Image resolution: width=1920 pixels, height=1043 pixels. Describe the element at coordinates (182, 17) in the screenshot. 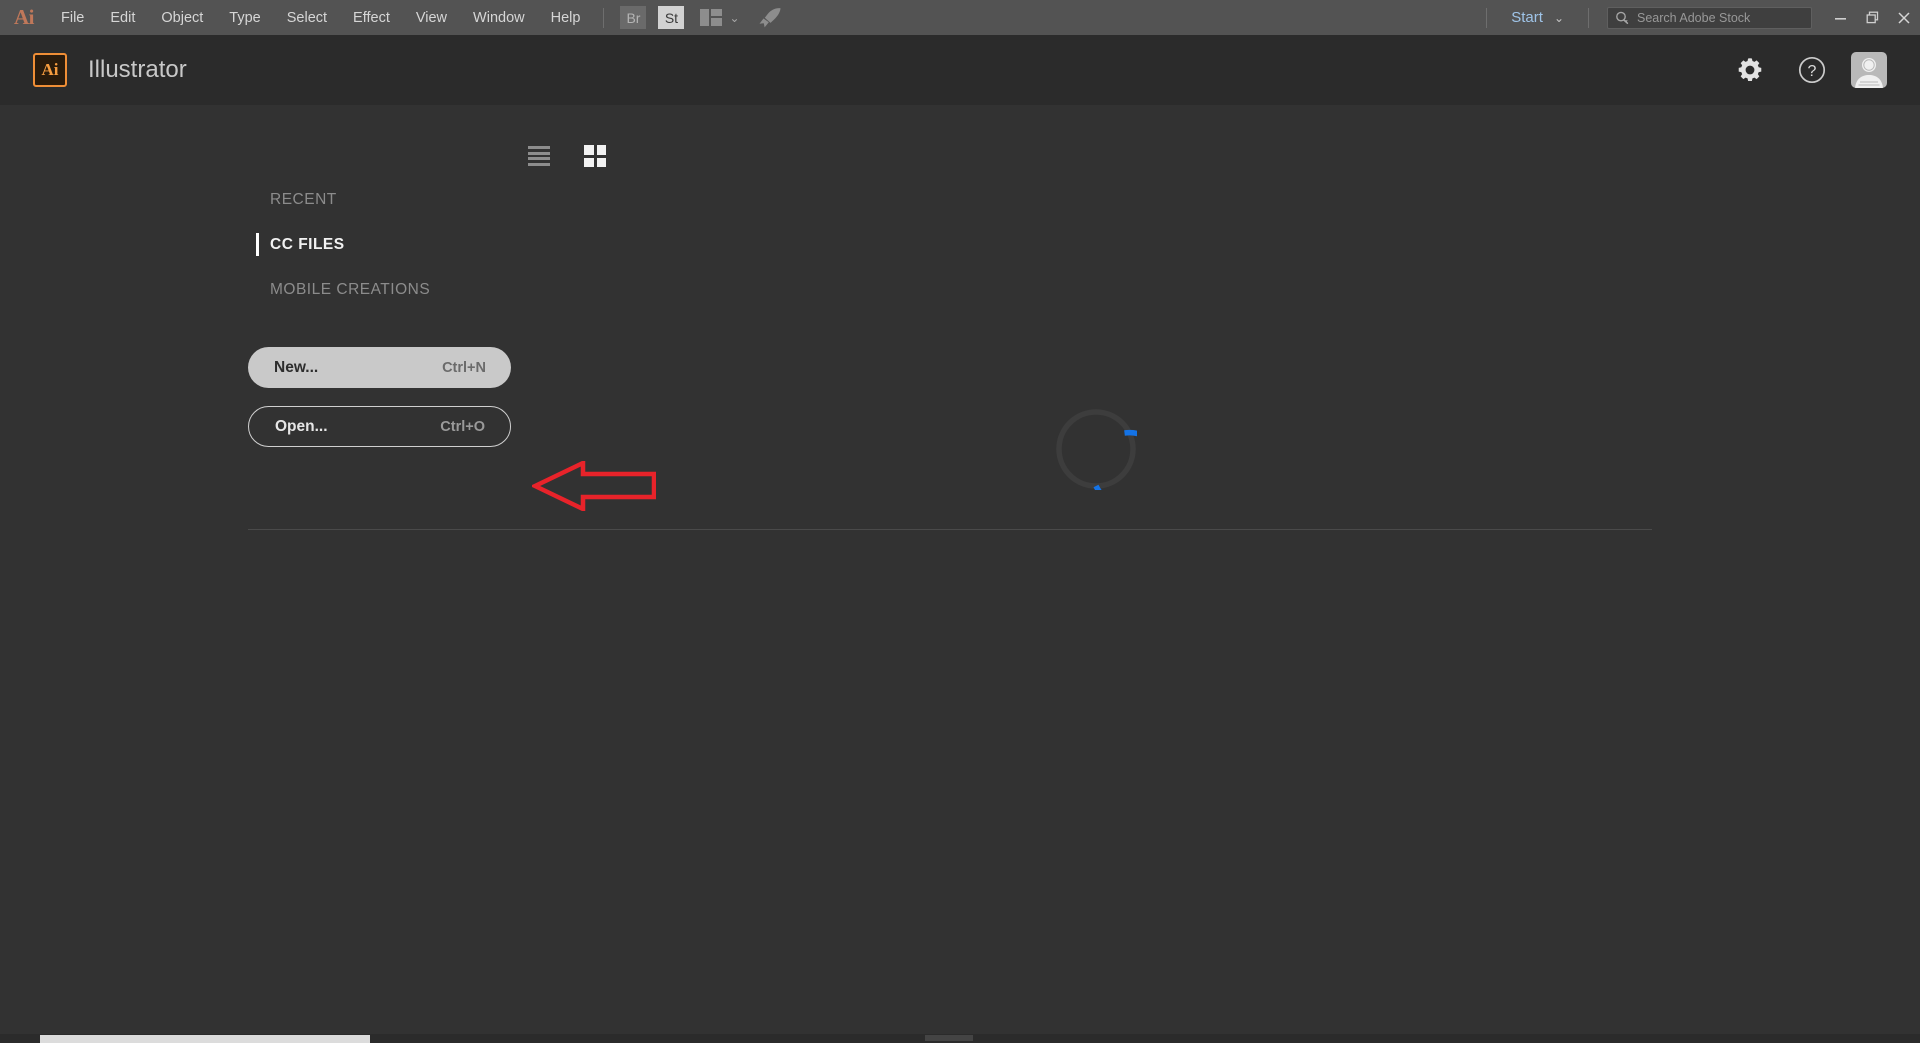

I see `menu-object: Object` at that location.